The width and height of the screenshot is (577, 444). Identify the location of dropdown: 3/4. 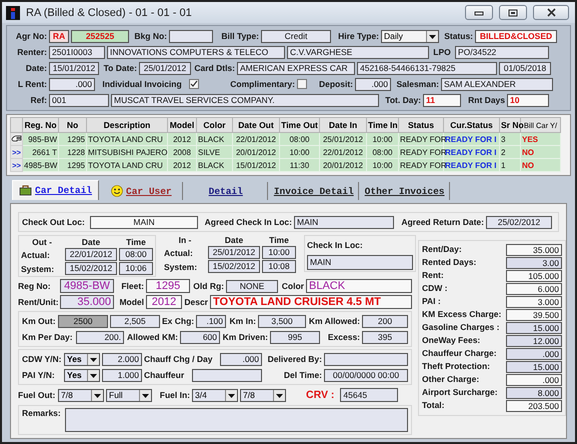
(215, 395).